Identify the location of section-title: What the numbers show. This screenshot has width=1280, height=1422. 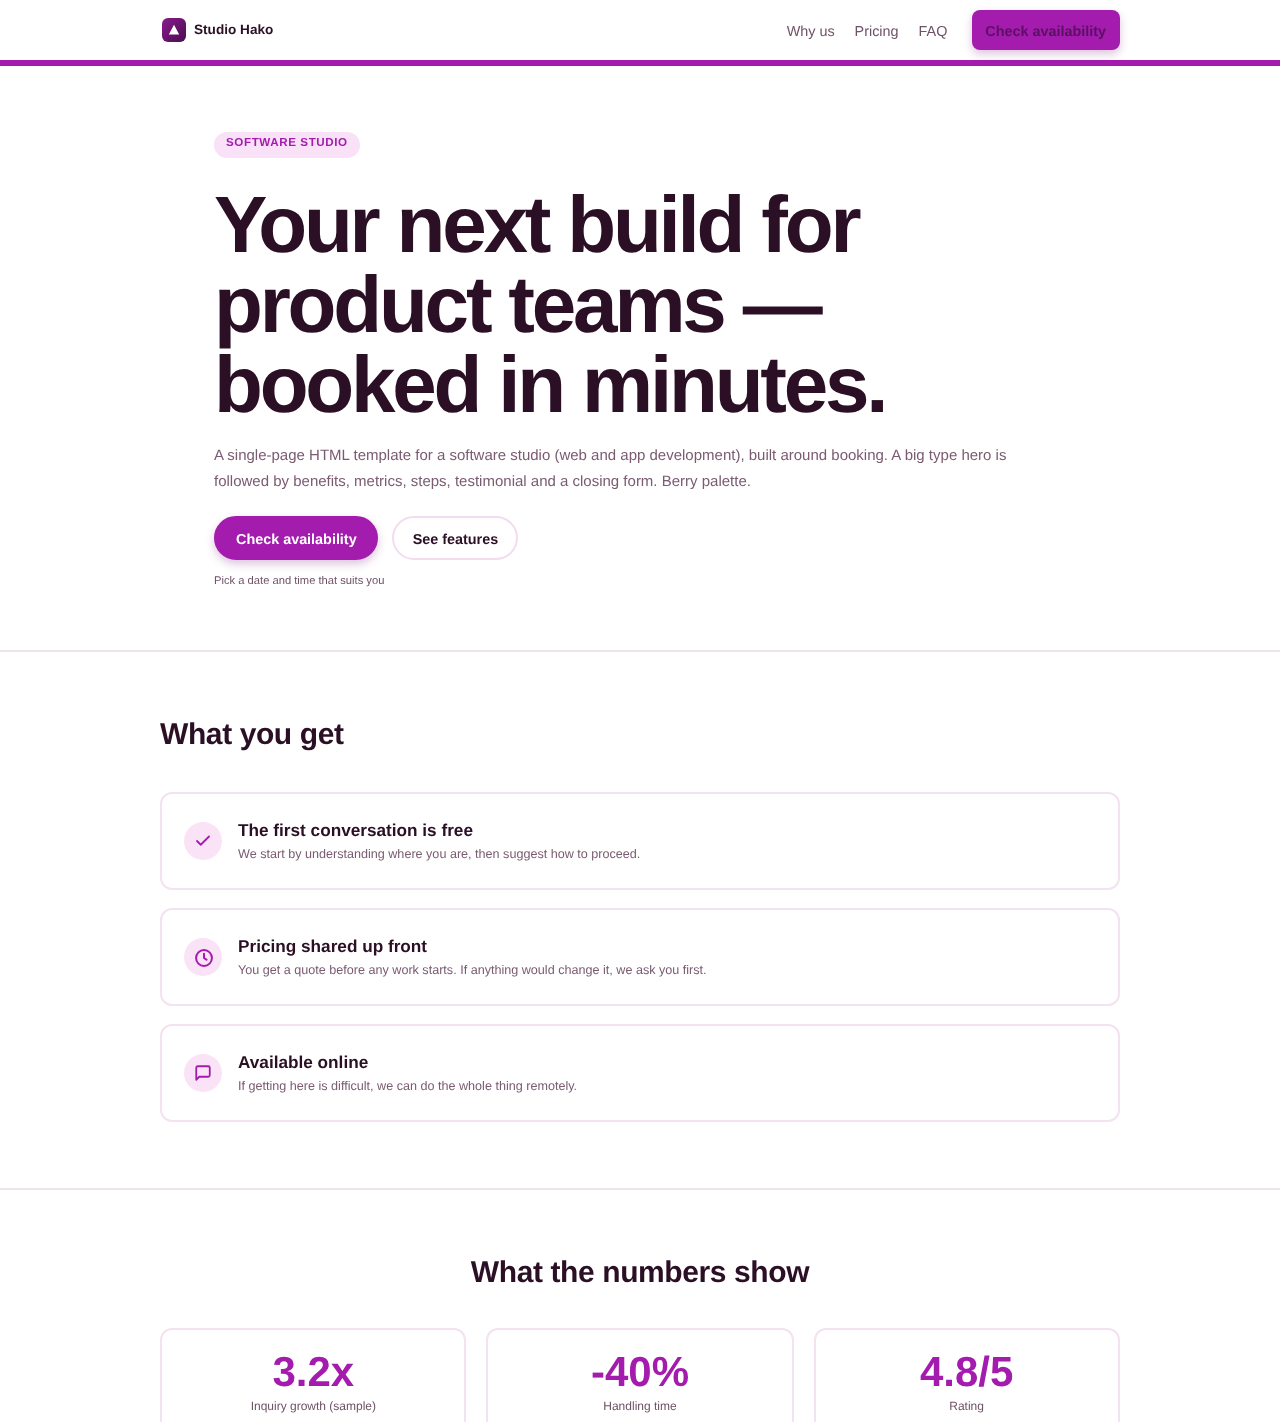
(640, 1274).